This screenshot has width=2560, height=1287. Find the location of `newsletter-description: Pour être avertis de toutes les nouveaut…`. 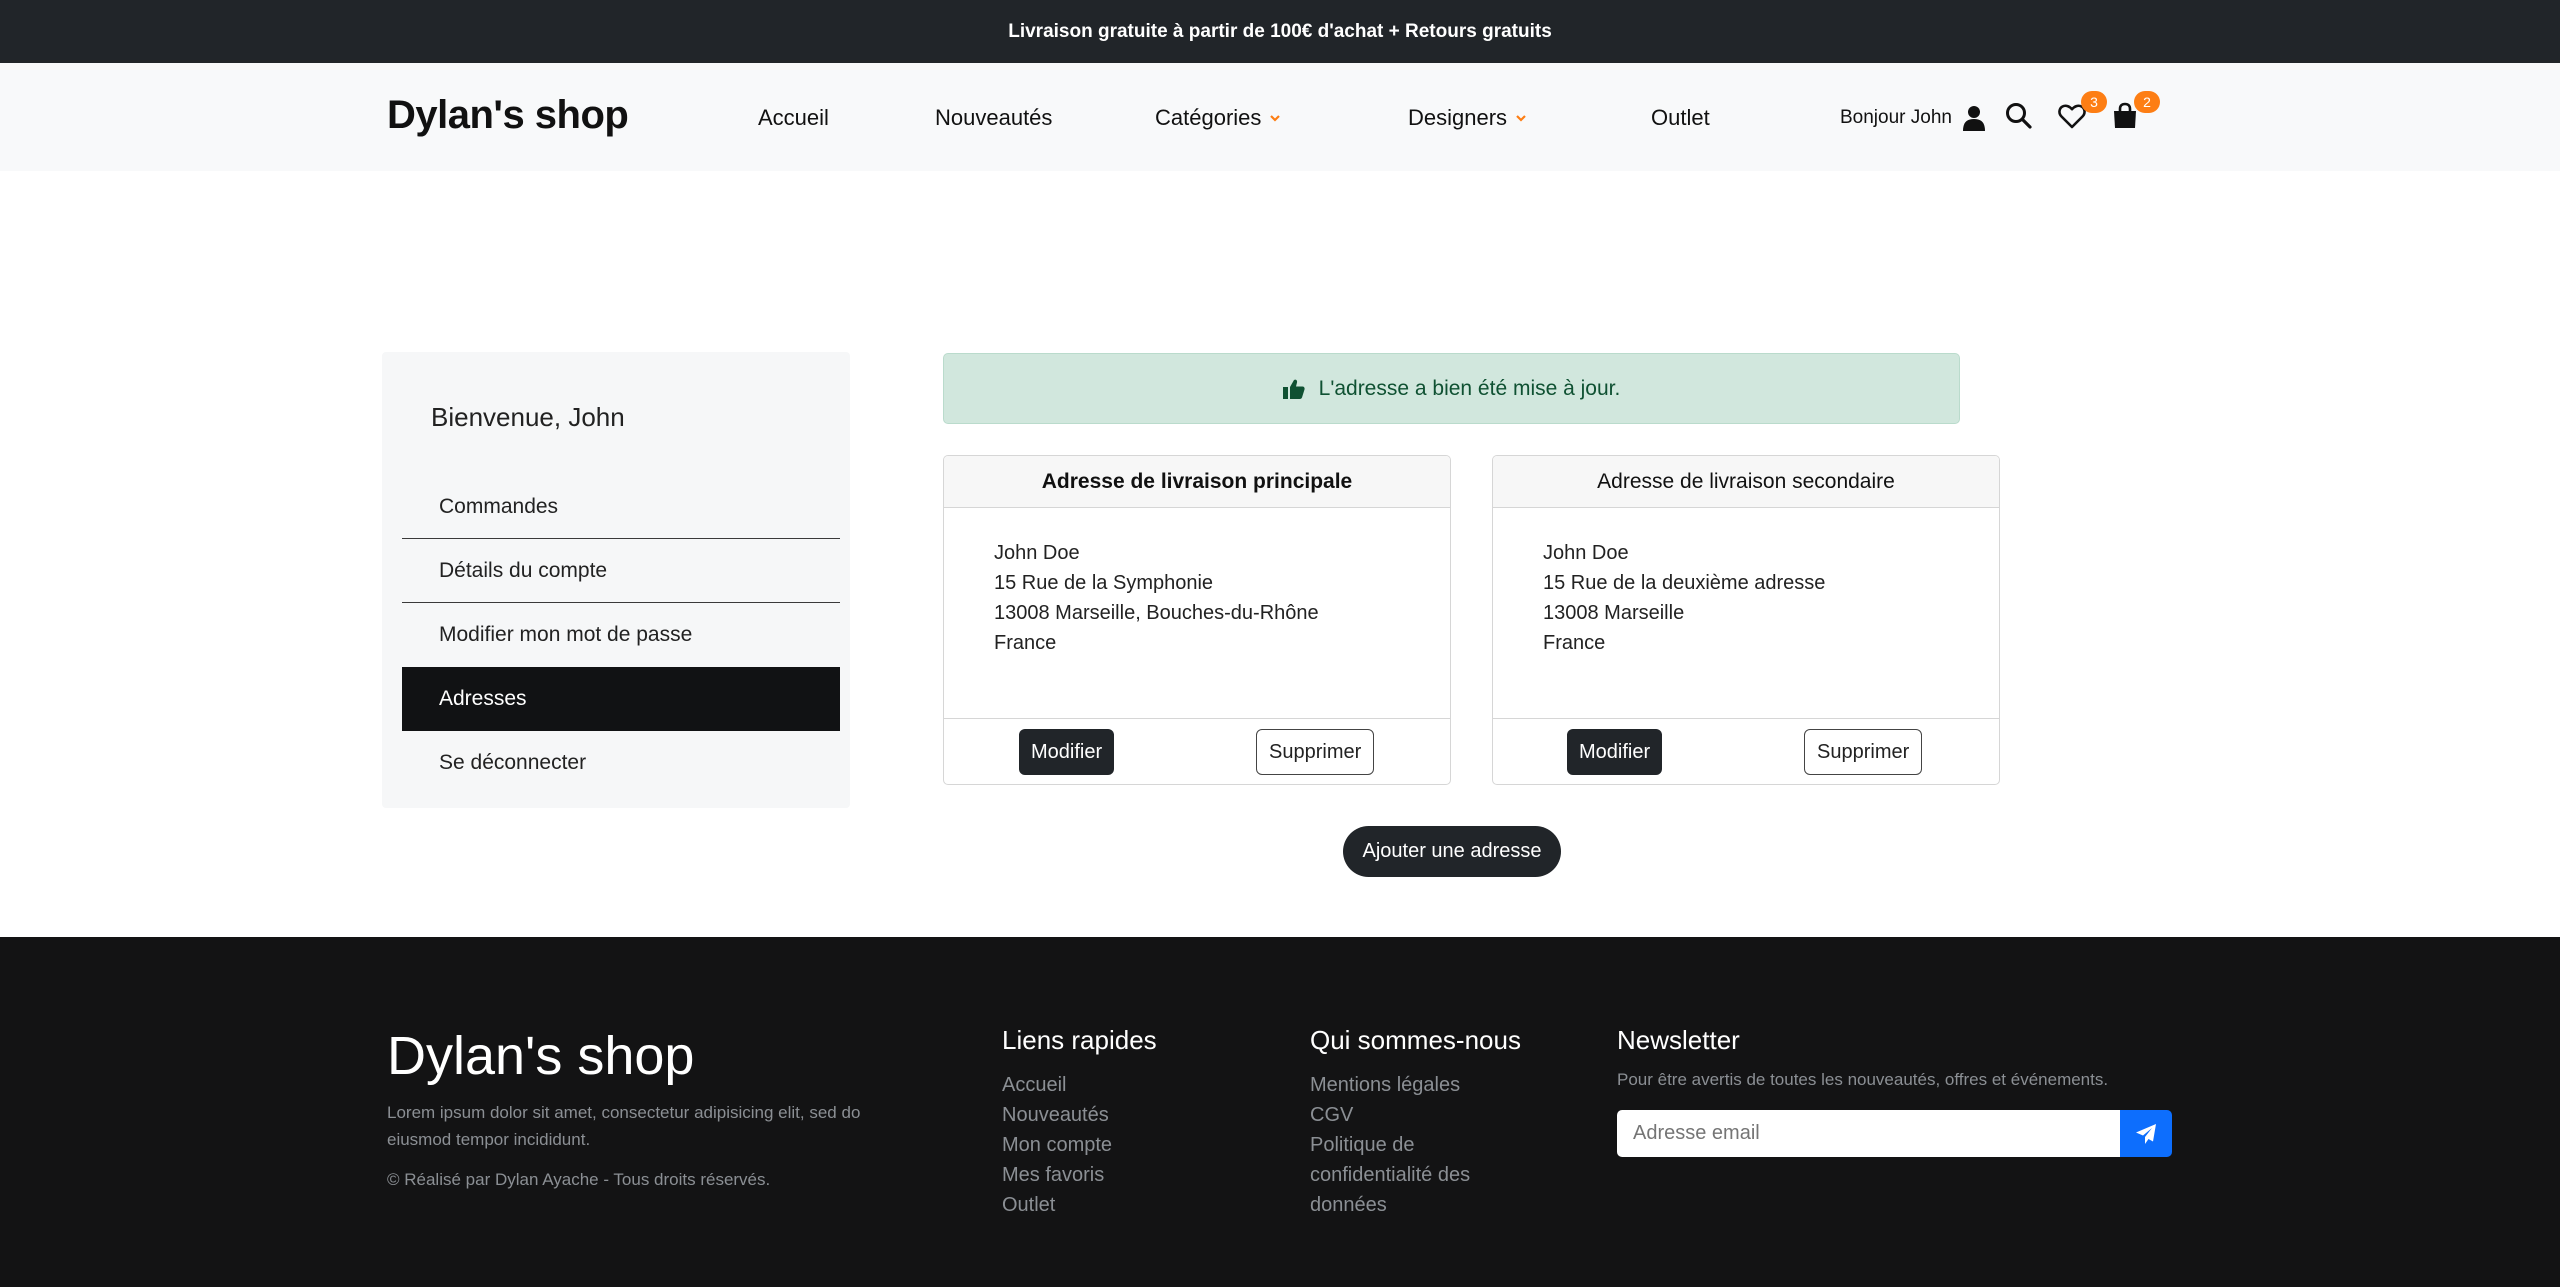

newsletter-description: Pour être avertis de toutes les nouveaut… is located at coordinates (1863, 1079).